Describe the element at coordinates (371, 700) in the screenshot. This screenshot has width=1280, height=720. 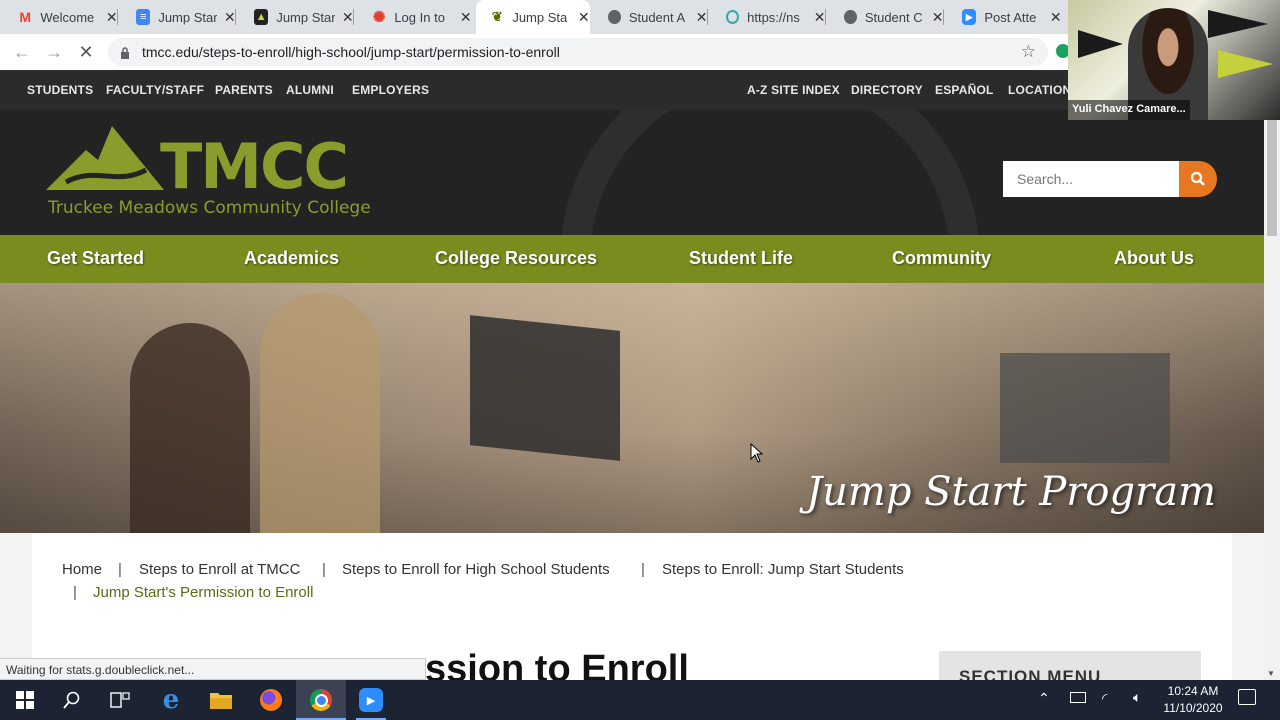
I see `zoom-icon: ▶` at that location.